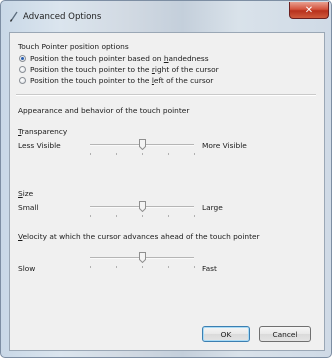 This screenshot has width=332, height=358. What do you see at coordinates (212, 207) in the screenshot?
I see `size-max-label: Large` at bounding box center [212, 207].